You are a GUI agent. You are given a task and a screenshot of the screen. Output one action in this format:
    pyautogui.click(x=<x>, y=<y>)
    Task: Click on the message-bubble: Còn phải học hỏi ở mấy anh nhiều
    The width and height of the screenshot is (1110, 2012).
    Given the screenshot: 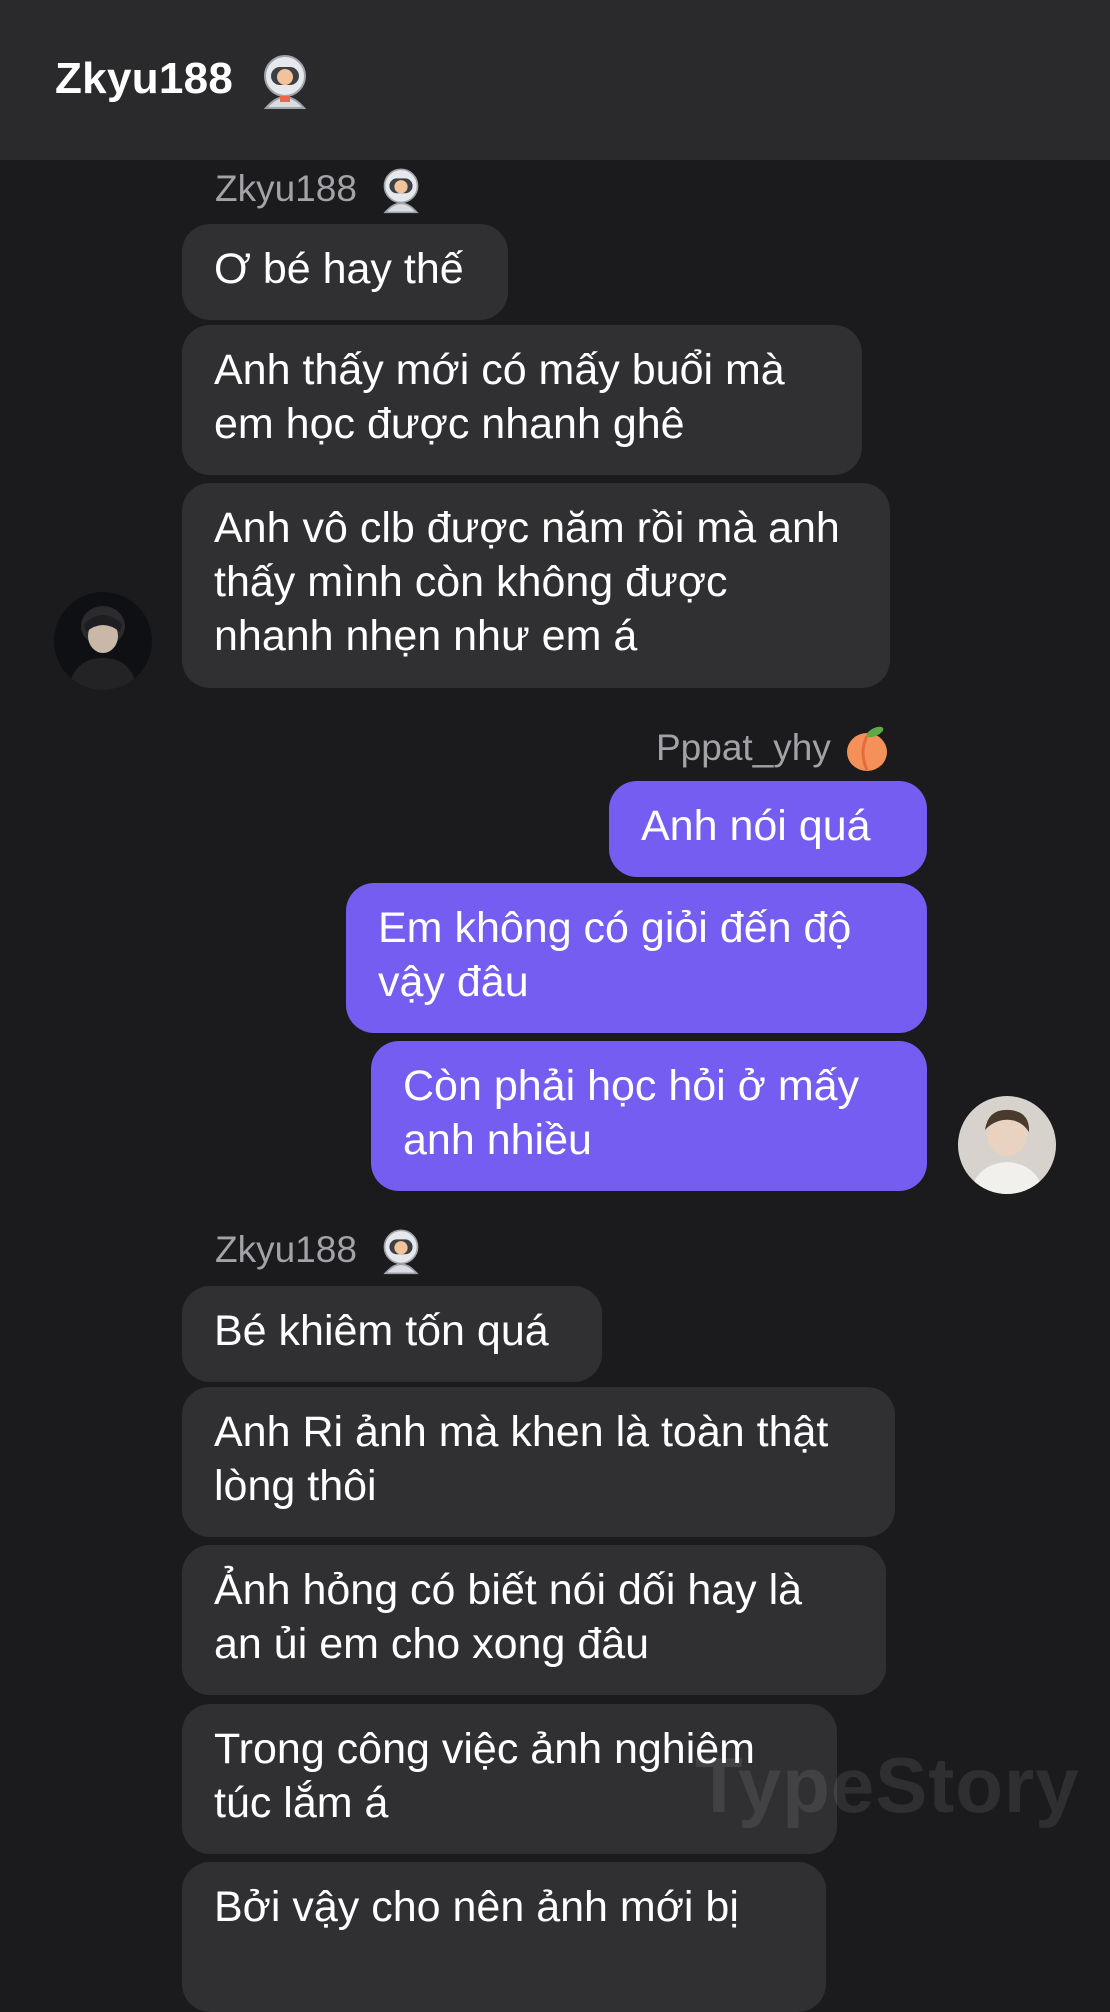 What is the action you would take?
    pyautogui.click(x=649, y=1116)
    